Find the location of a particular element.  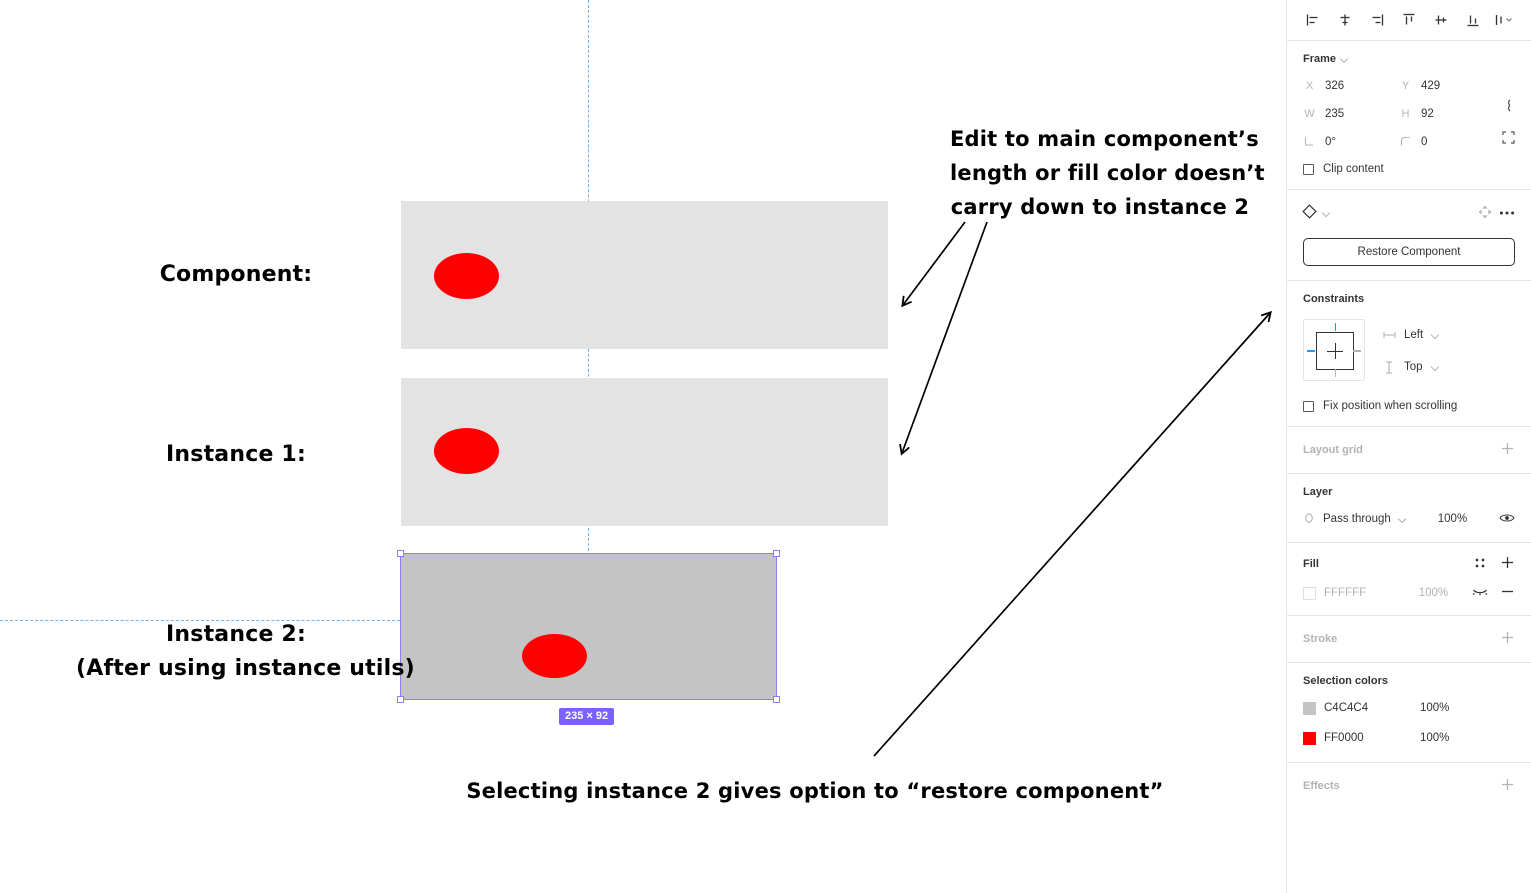

add-layout-grid-icon is located at coordinates (1507, 450).